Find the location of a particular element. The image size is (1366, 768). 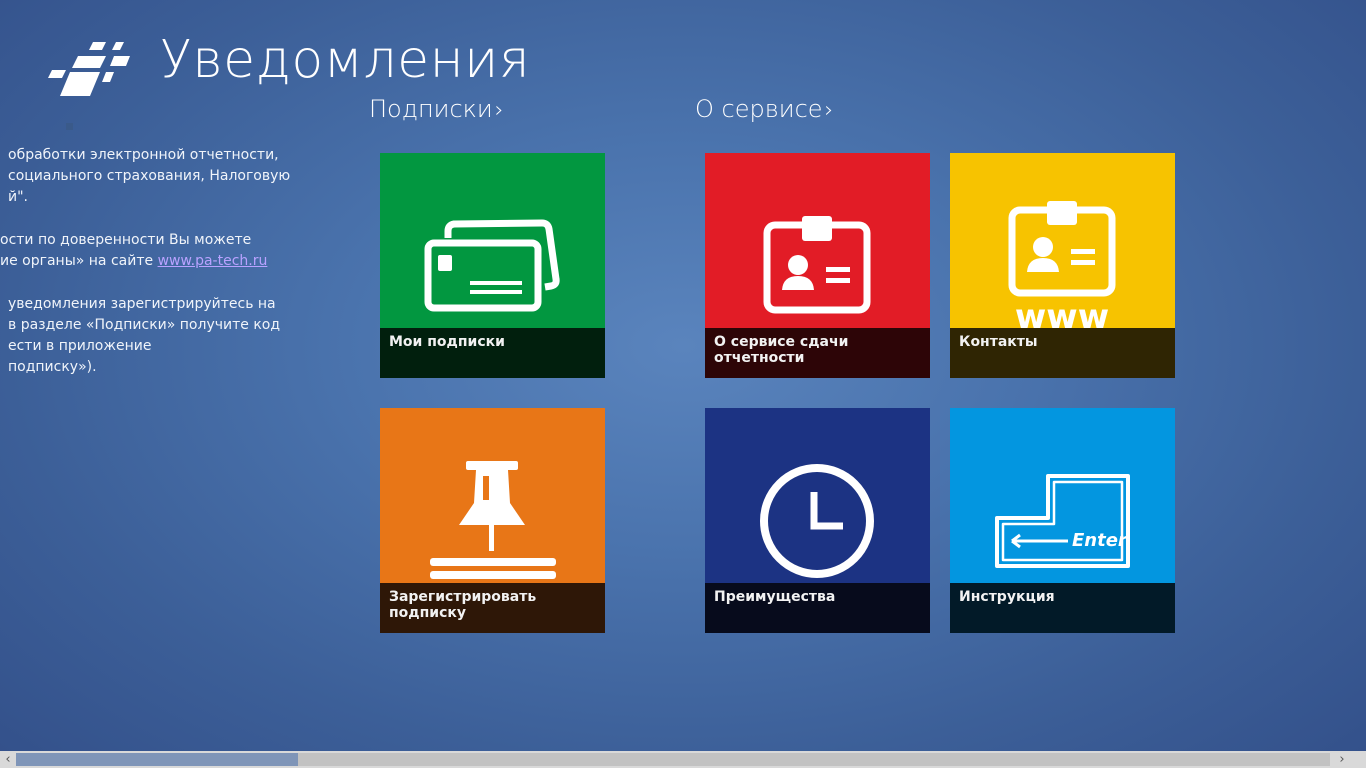

scroll-right-button: › is located at coordinates (1342, 759).